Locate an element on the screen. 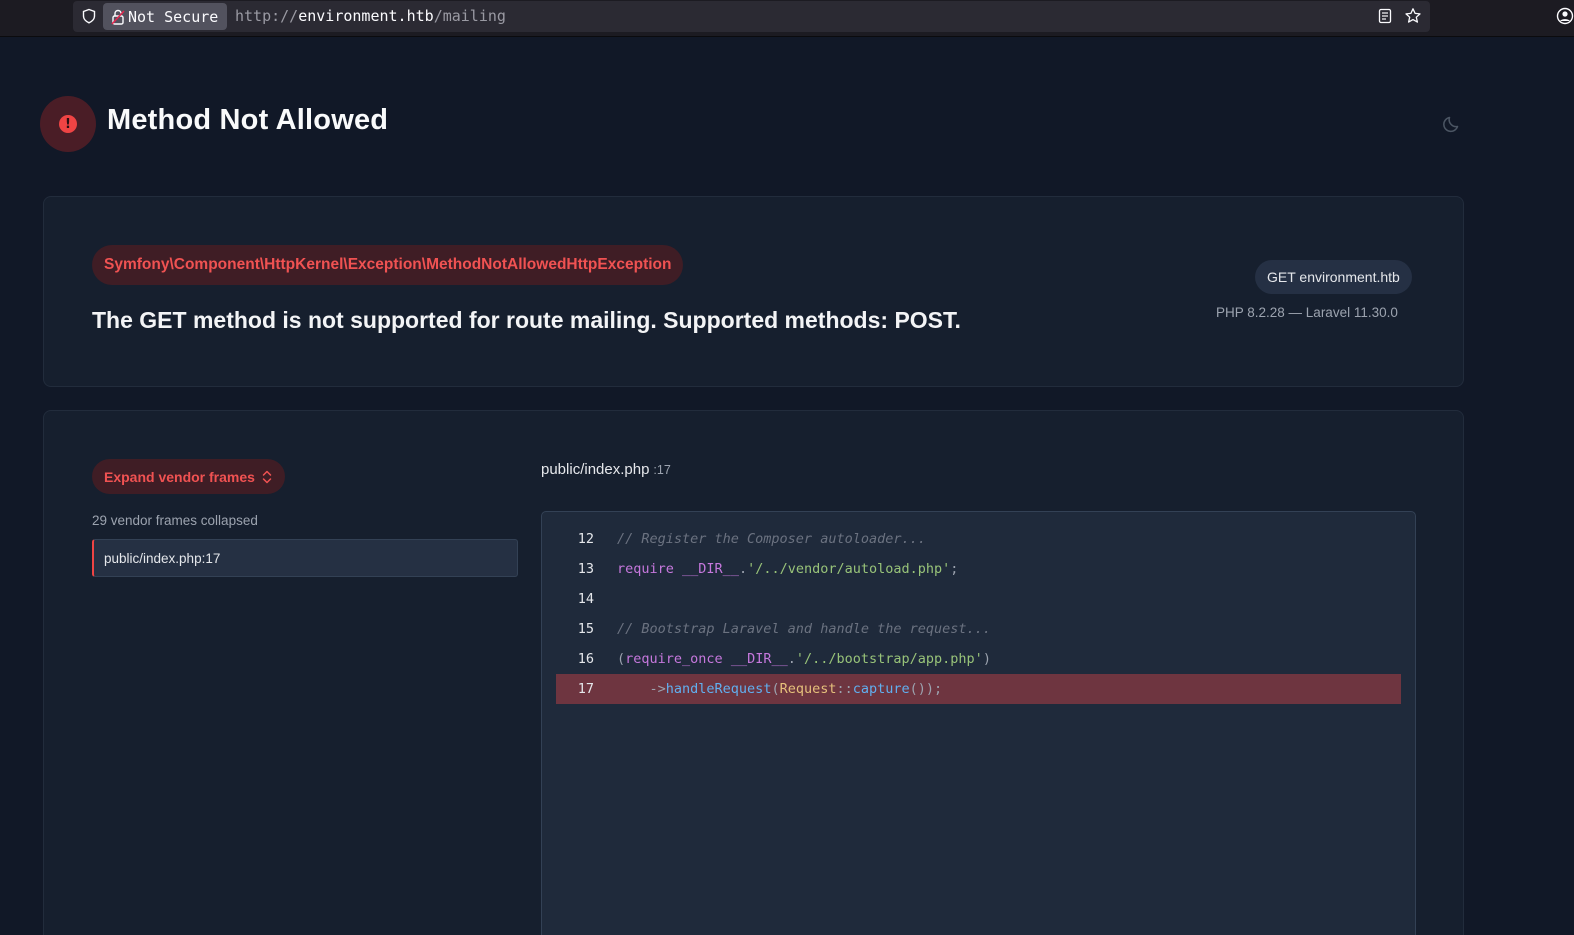 This screenshot has height=935, width=1574. moon-icon is located at coordinates (1452, 124).